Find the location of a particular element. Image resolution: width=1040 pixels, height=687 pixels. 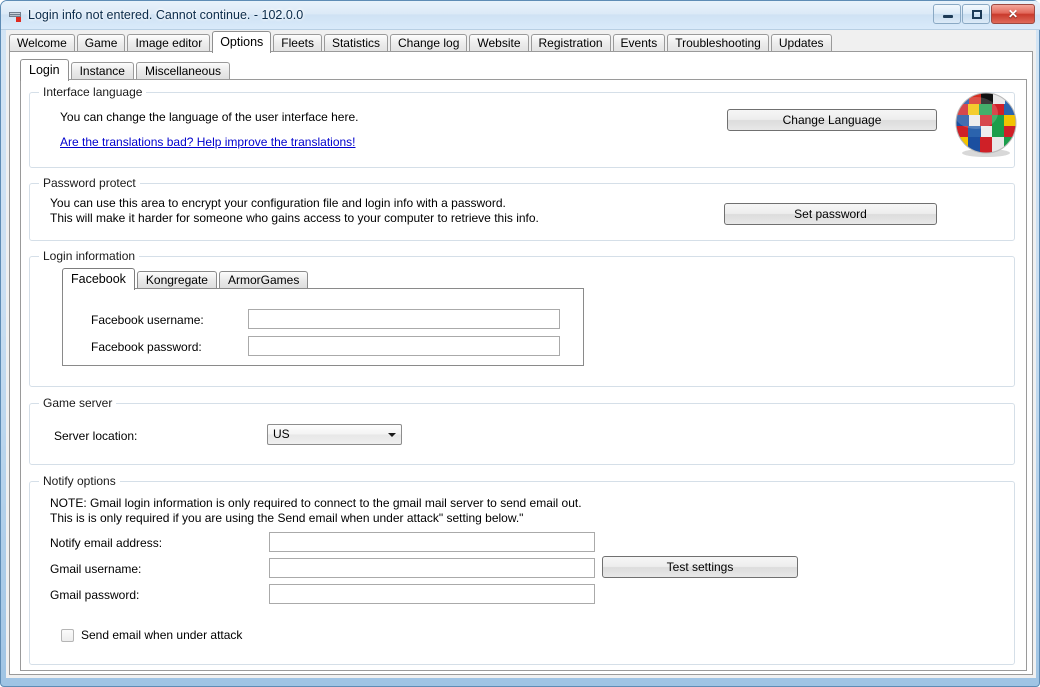

tab-troubleshooting: Troubleshooting is located at coordinates (718, 43).